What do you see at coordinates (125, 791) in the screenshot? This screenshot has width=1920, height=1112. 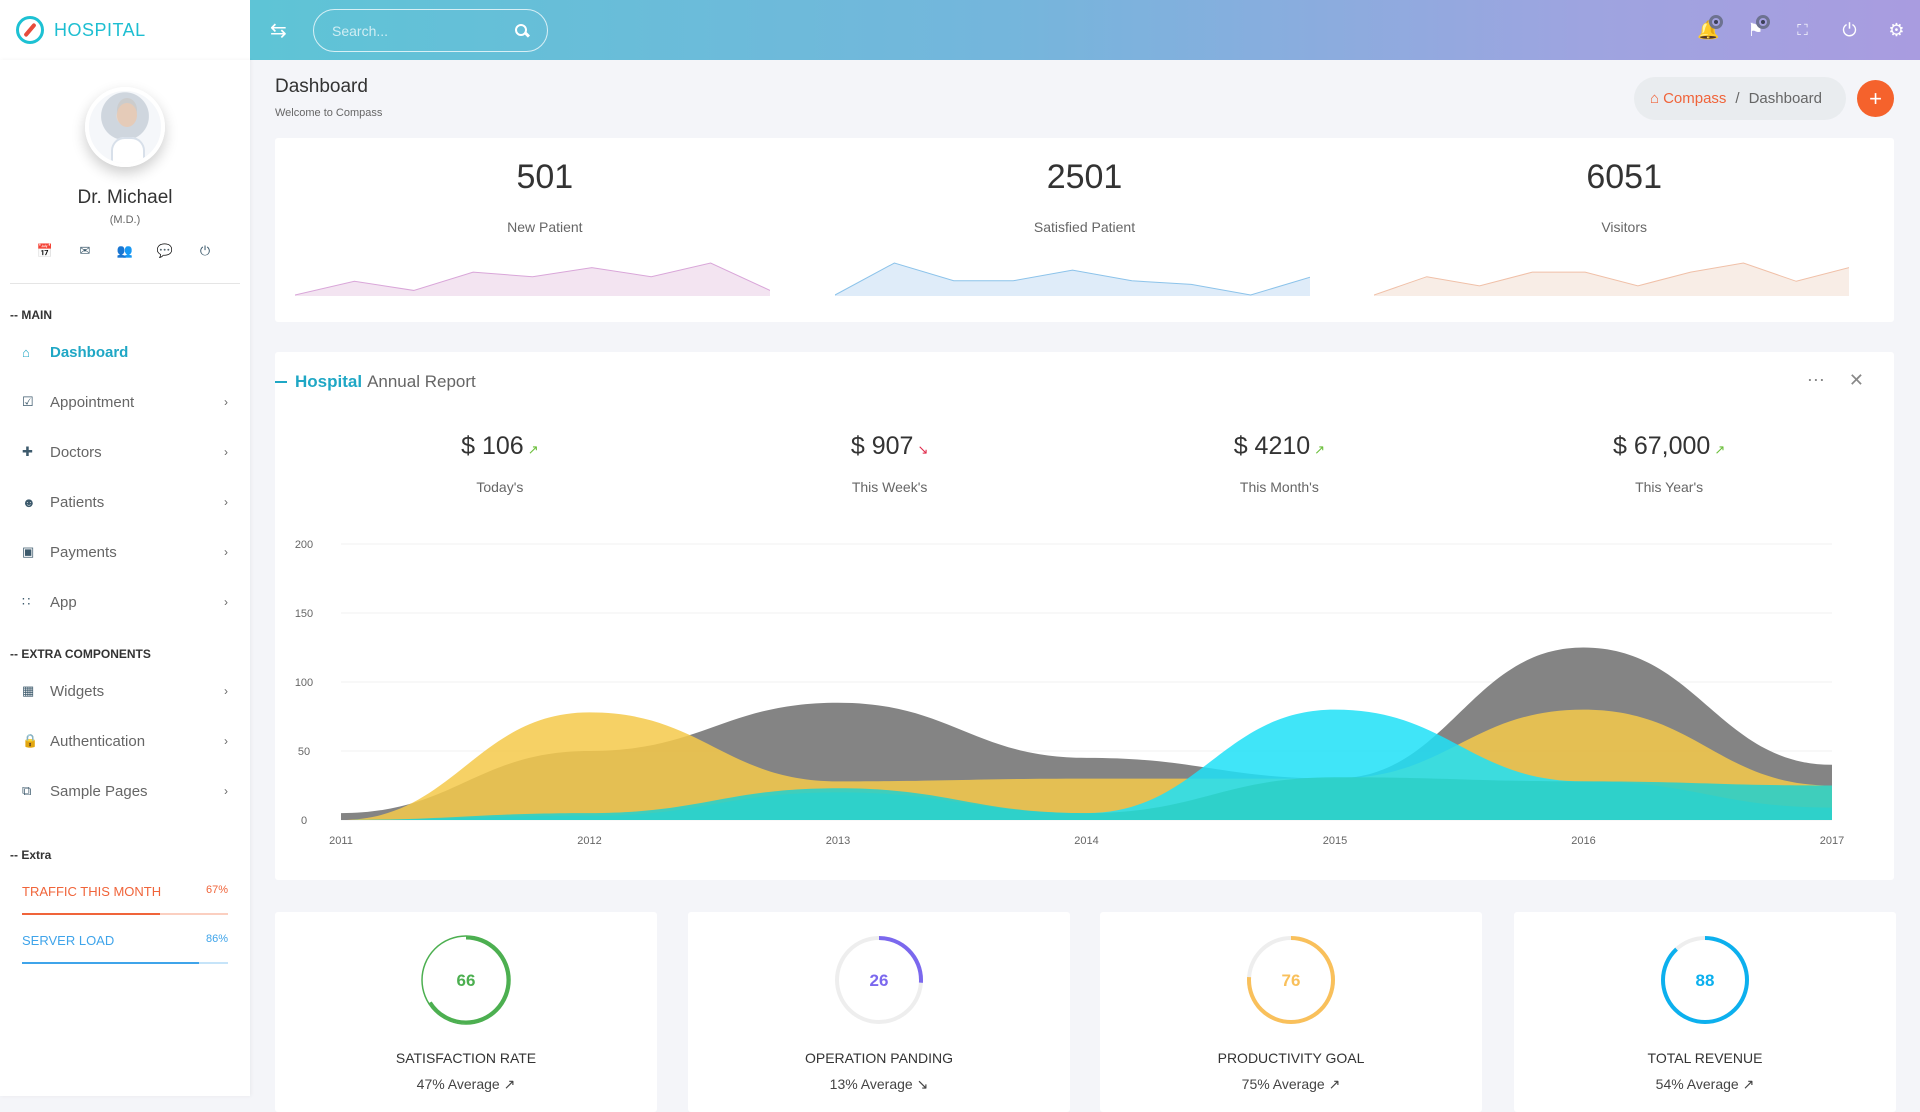 I see `sidebar-item-sample-pages: ⧉ Sample Pages ›` at bounding box center [125, 791].